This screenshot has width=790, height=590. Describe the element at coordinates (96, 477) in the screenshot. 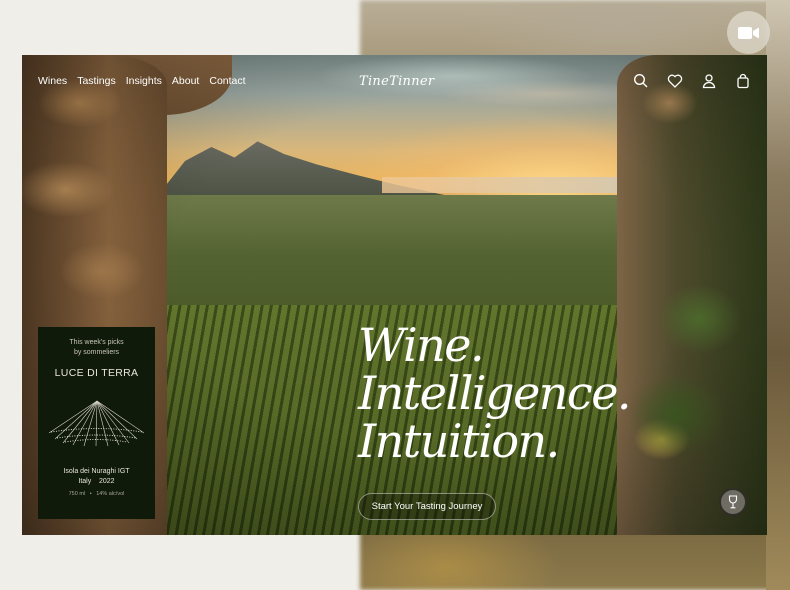

I see `wine-meta: Isola dei Nuraghi IGT Italy 2022` at that location.